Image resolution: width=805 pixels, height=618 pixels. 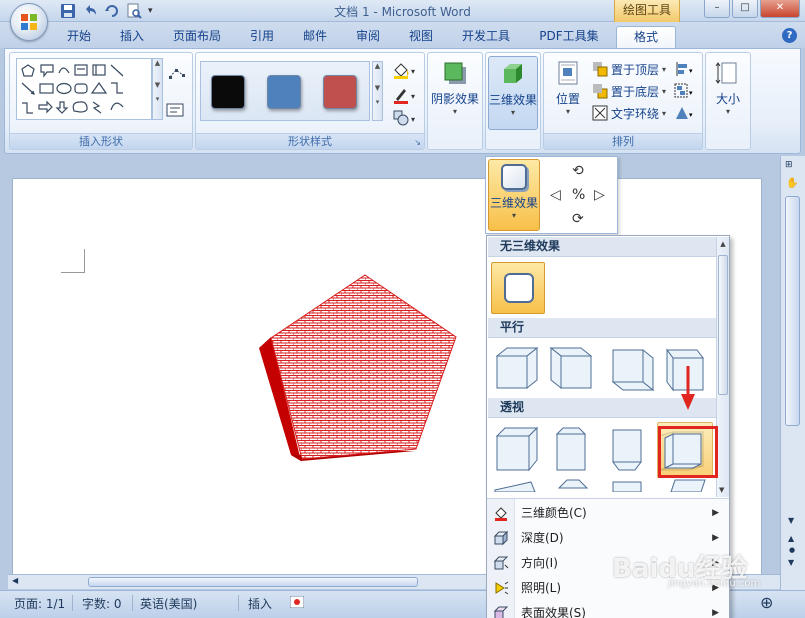 What do you see at coordinates (623, 141) in the screenshot?
I see `group-label-arrange: 排列` at bounding box center [623, 141].